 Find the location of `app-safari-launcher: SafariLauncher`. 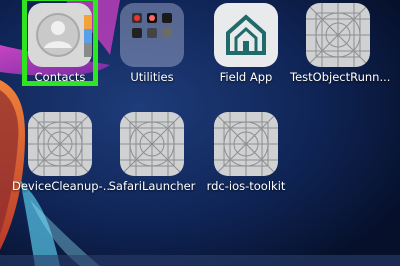

app-safari-launcher: SafariLauncher is located at coordinates (152, 152).